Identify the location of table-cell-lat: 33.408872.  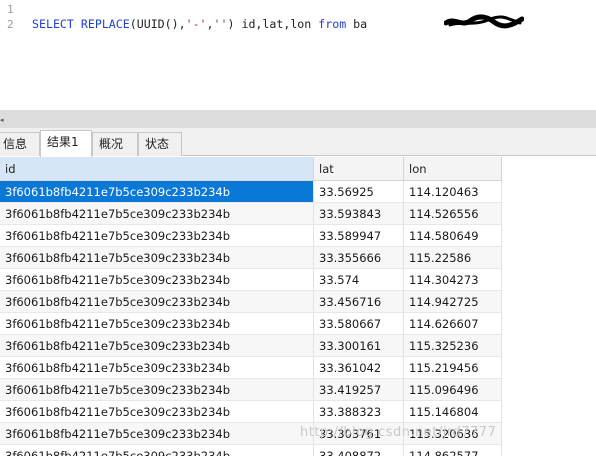
(359, 450).